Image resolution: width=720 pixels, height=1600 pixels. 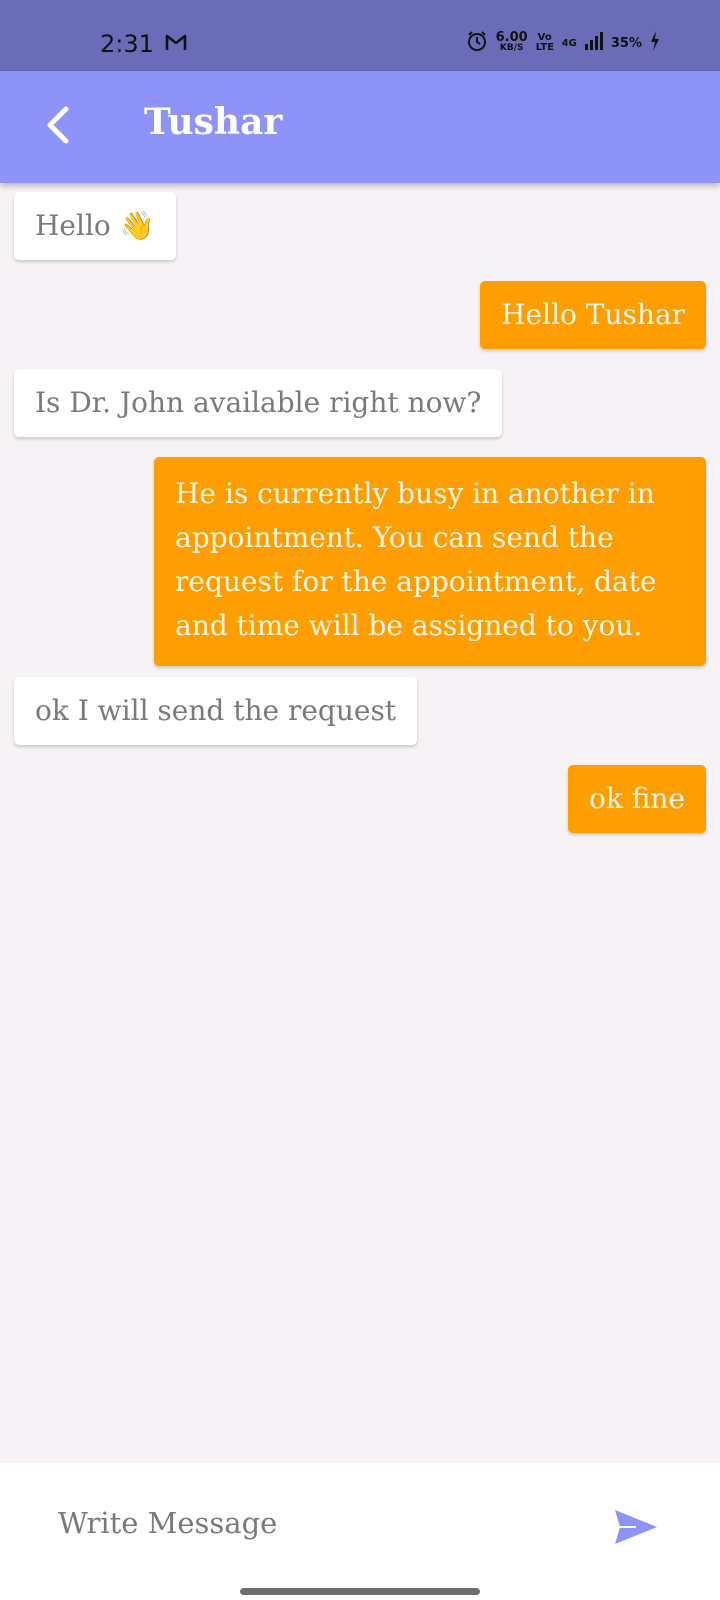 What do you see at coordinates (360, 35) in the screenshot?
I see `status-bar: 2:31 6.00 KB/S Vo LTE 4G 35%` at bounding box center [360, 35].